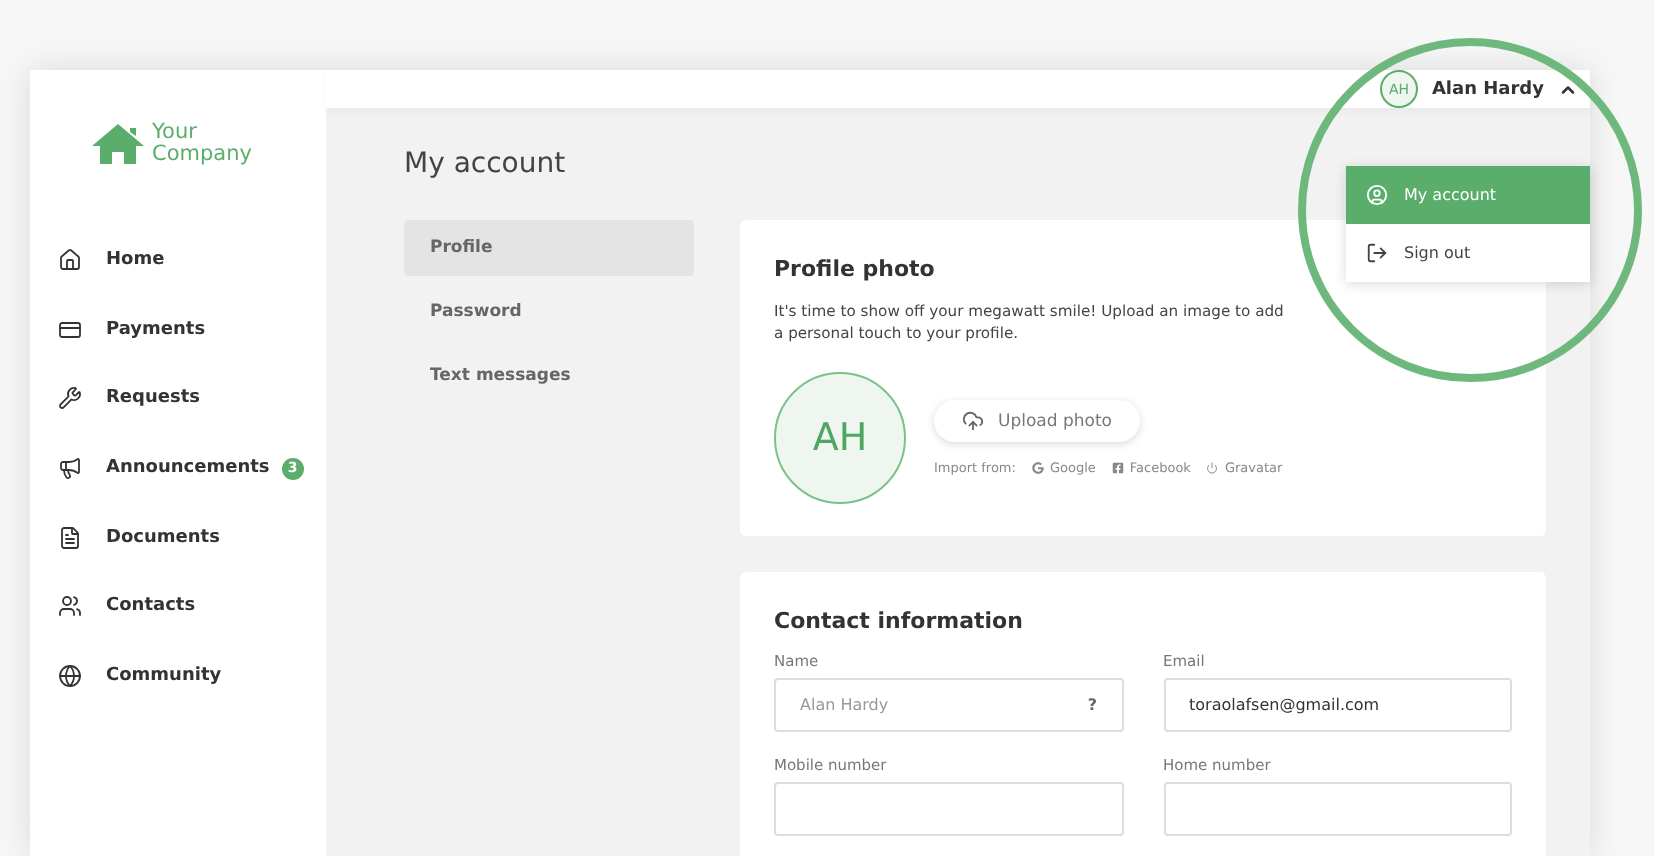  What do you see at coordinates (118, 144) in the screenshot?
I see `house-logo-icon` at bounding box center [118, 144].